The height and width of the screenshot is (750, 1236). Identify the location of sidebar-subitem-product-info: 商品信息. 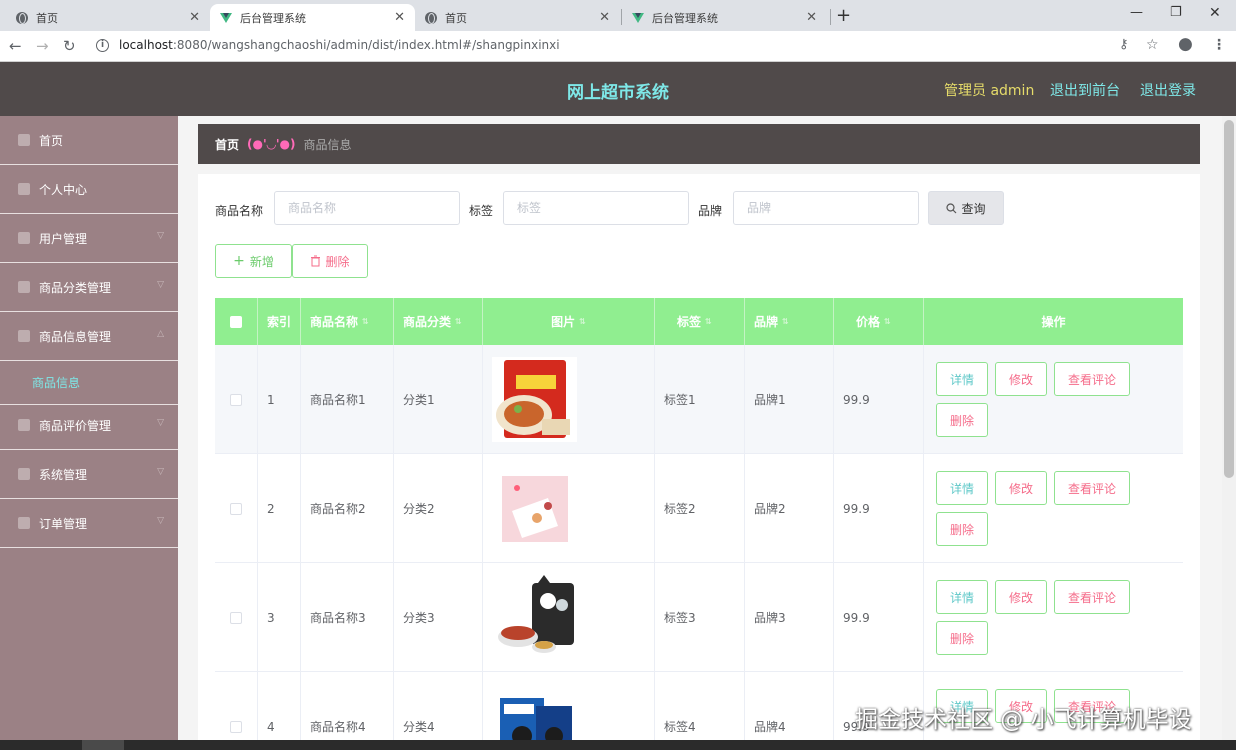
(89, 383).